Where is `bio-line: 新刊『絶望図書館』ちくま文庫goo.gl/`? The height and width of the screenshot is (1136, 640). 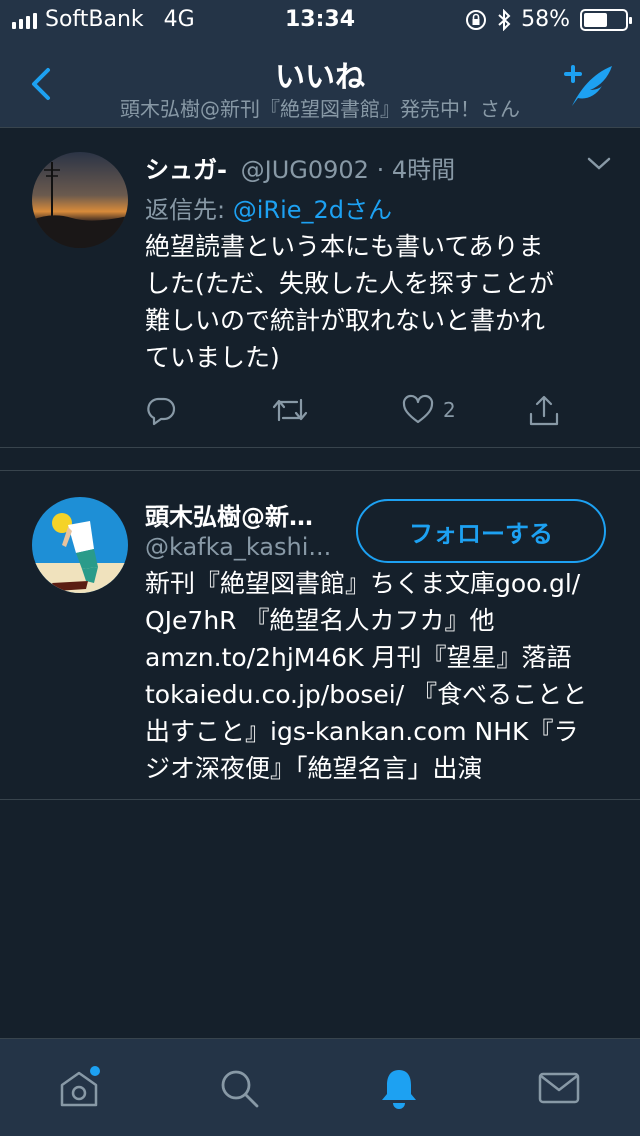 bio-line: 新刊『絶望図書館』ちくま文庫goo.gl/ is located at coordinates (363, 583).